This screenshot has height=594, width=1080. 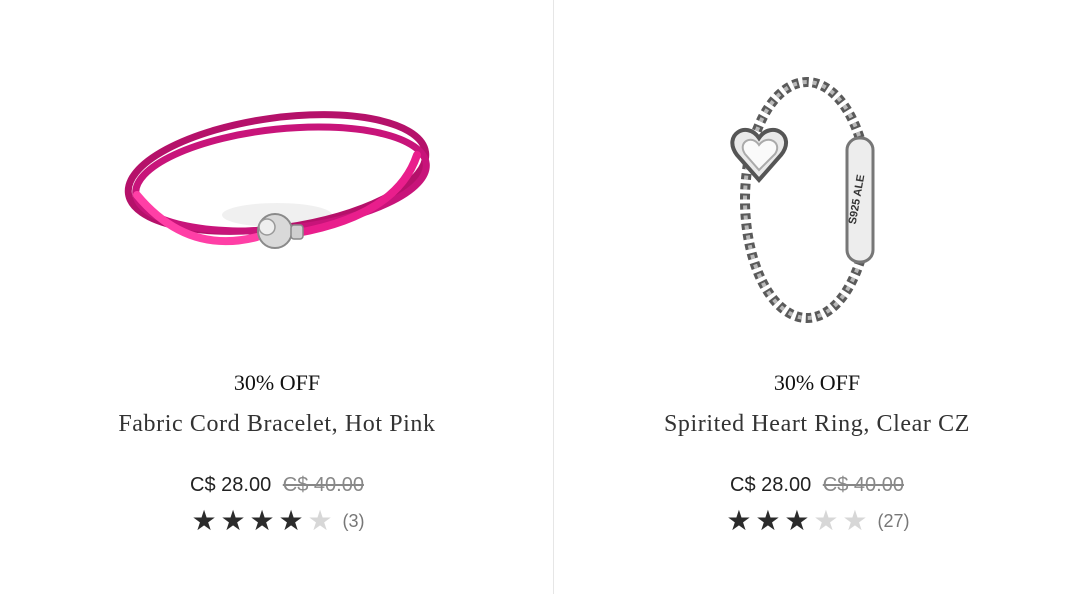 I want to click on review-count: (27), so click(x=893, y=521).